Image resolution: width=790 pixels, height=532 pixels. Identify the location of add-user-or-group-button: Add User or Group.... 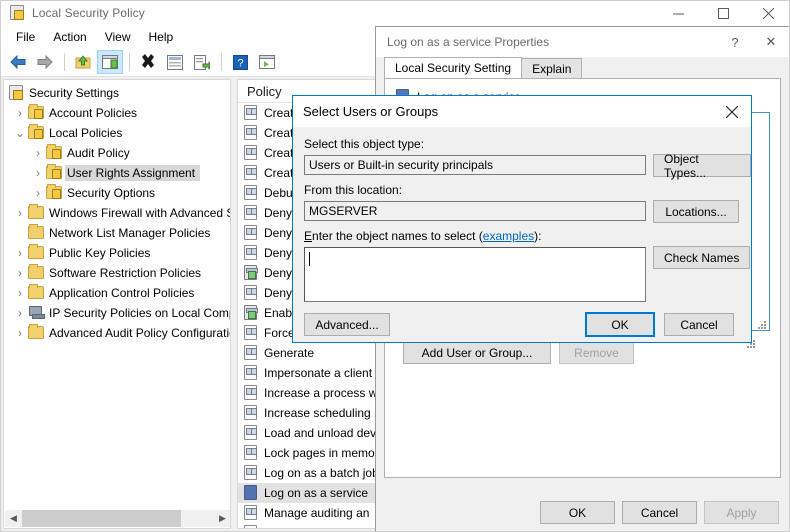
(477, 352).